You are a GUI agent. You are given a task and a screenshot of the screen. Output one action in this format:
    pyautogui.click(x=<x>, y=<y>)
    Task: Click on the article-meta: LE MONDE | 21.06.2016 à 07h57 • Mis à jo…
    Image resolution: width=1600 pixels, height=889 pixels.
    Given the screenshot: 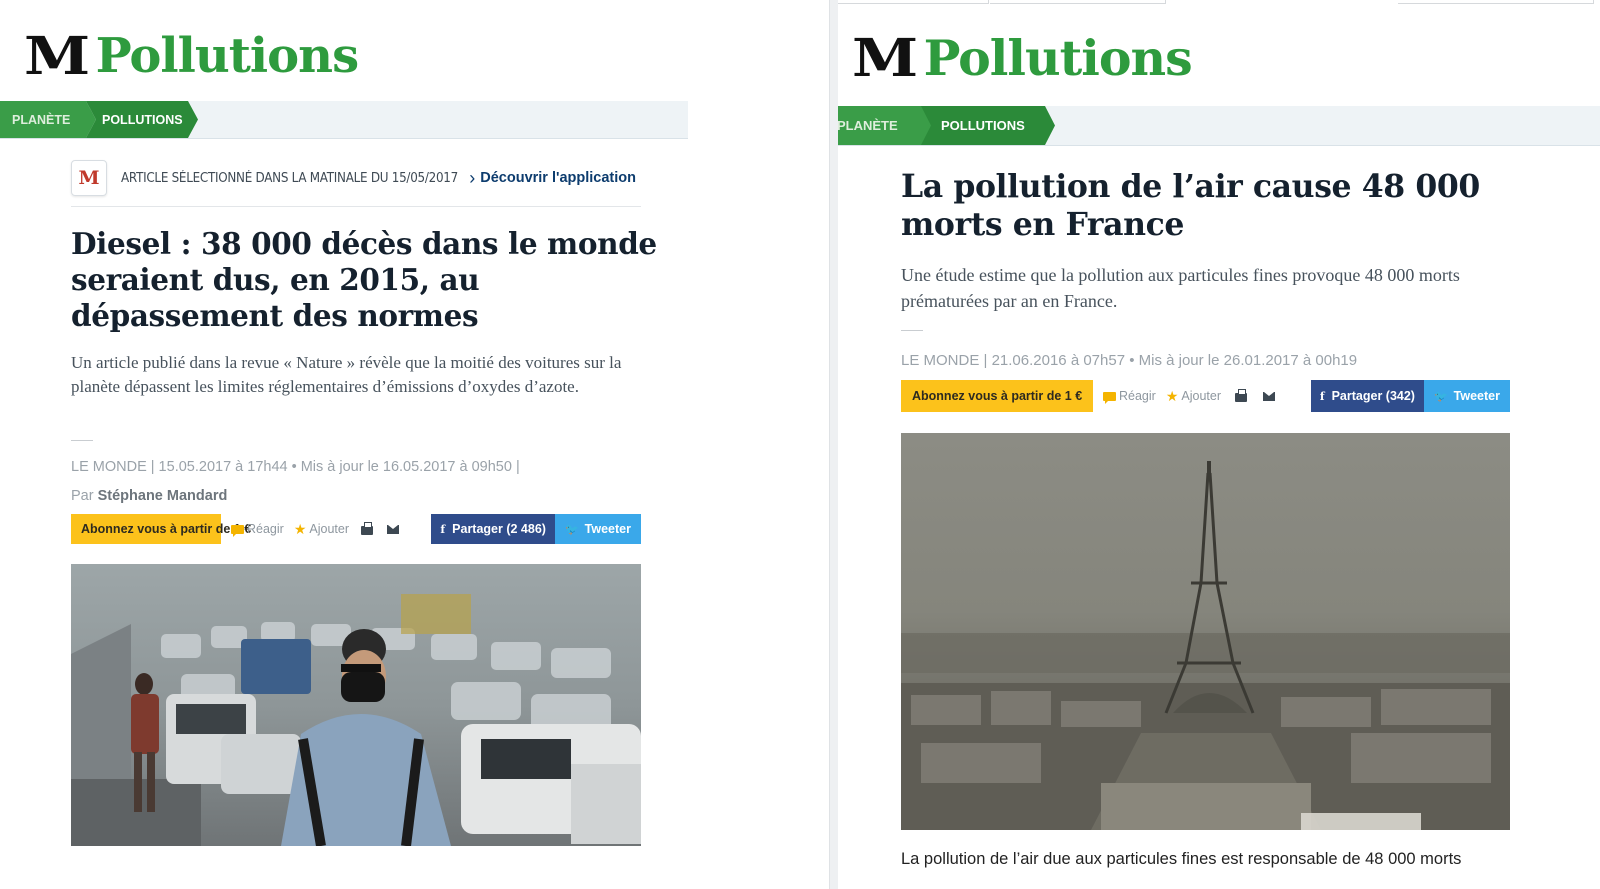 What is the action you would take?
    pyautogui.click(x=1129, y=360)
    